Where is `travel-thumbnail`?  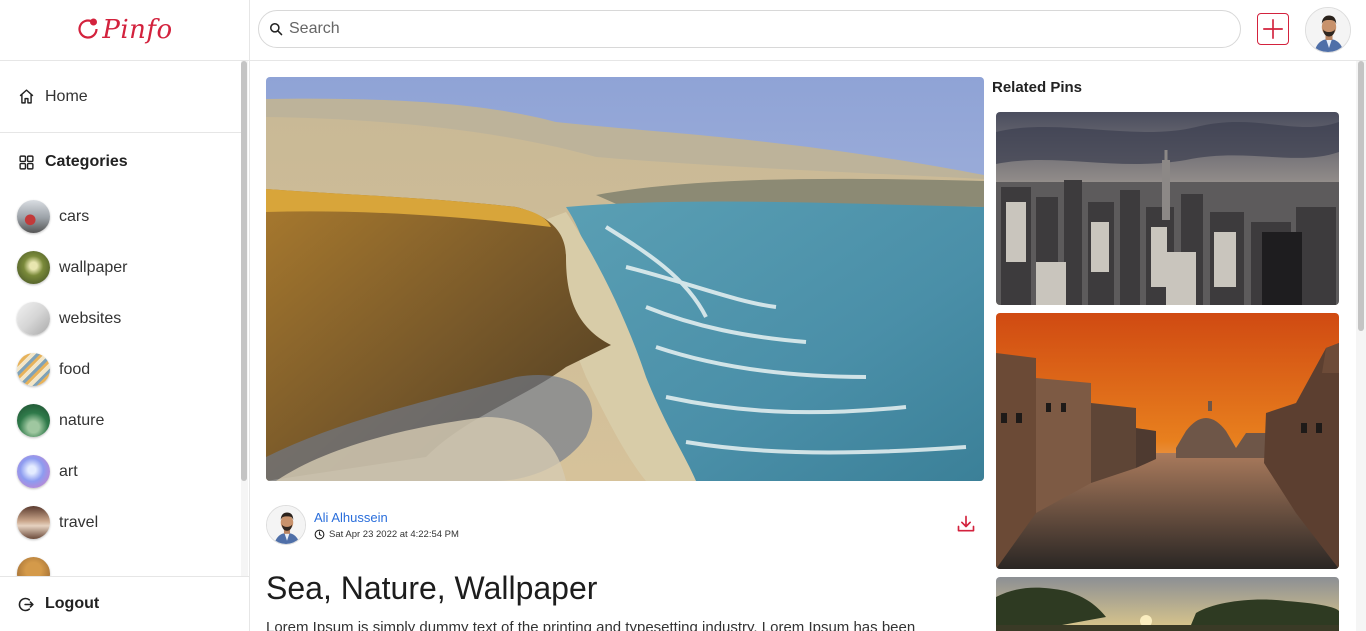 travel-thumbnail is located at coordinates (33, 522).